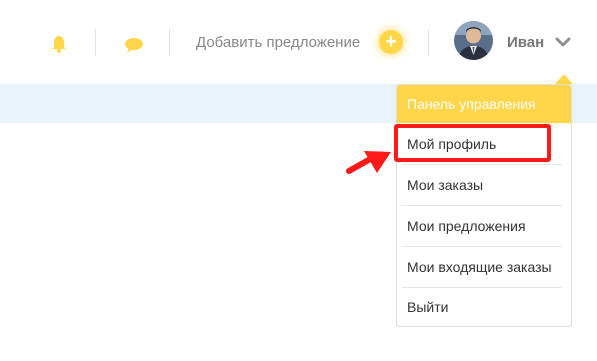  I want to click on annotation-highlight-box, so click(472, 143).